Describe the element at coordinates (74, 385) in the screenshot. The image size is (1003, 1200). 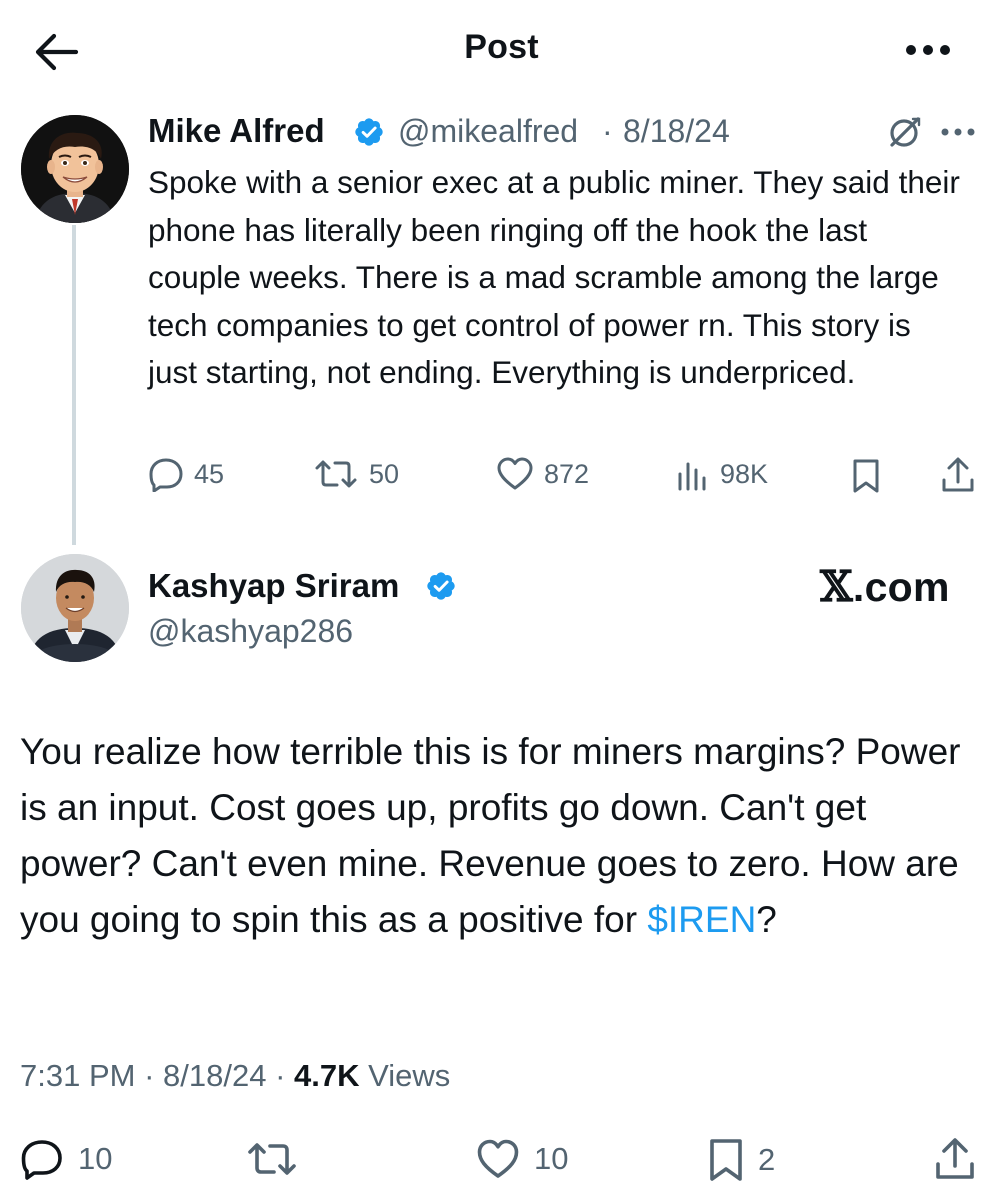
I see `thread-connector-line` at that location.